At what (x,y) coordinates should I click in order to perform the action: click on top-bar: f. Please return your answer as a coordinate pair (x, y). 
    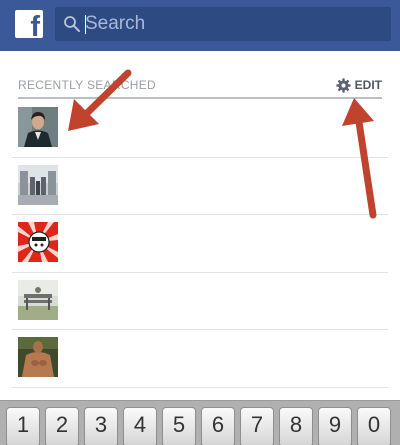
    Looking at the image, I should click on (200, 25).